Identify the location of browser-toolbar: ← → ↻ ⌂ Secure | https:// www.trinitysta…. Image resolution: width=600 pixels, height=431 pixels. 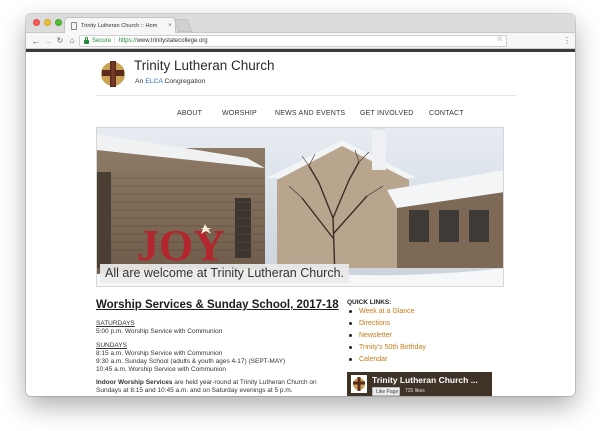
(300, 41).